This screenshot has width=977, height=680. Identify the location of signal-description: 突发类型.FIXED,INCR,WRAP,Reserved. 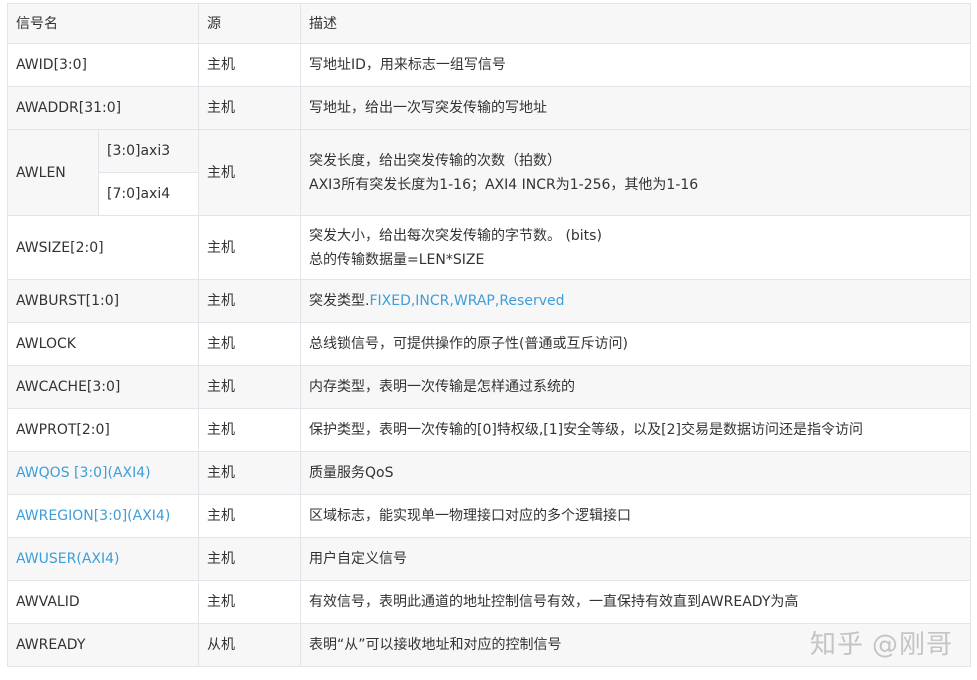
(635, 301).